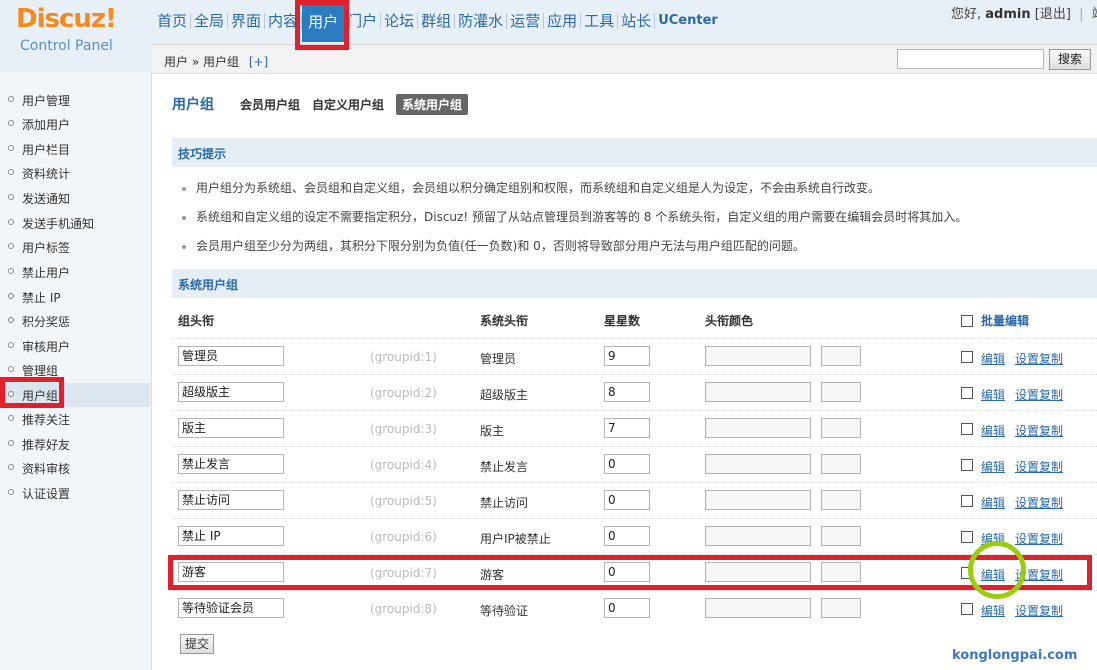 The width and height of the screenshot is (1097, 670). I want to click on group-title-input: 禁止访问, so click(231, 500).